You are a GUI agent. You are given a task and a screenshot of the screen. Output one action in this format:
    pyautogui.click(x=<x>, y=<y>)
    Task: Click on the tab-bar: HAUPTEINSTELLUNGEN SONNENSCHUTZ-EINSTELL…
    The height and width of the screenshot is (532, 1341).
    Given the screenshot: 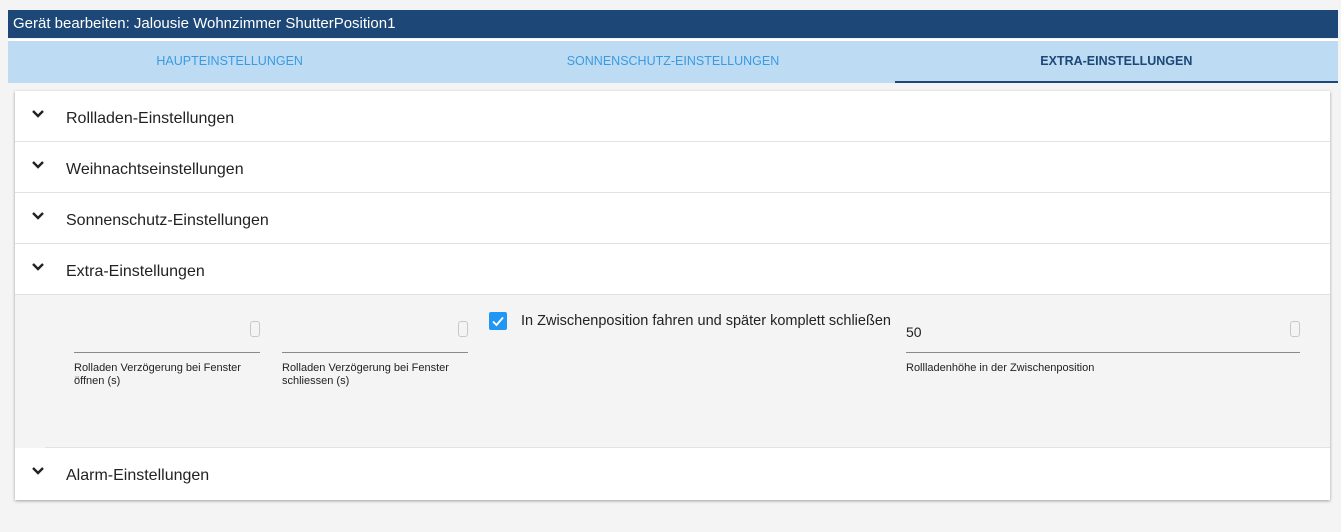 What is the action you would take?
    pyautogui.click(x=673, y=61)
    